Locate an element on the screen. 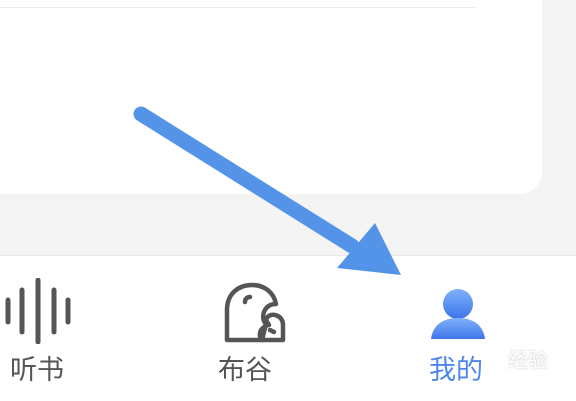 This screenshot has height=401, width=576. card-divider is located at coordinates (238, 7).